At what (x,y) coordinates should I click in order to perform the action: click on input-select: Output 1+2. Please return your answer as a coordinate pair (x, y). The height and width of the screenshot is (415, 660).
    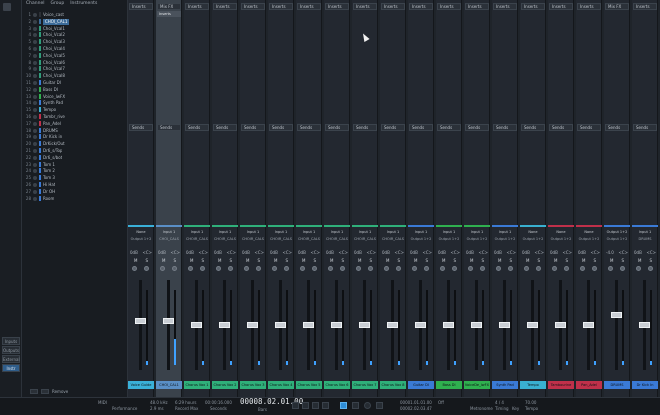
    Looking at the image, I should click on (617, 232).